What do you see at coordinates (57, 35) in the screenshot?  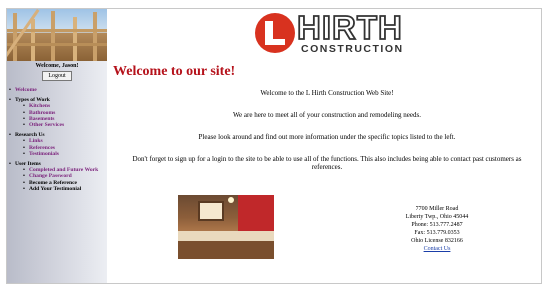 I see `construction-photo` at bounding box center [57, 35].